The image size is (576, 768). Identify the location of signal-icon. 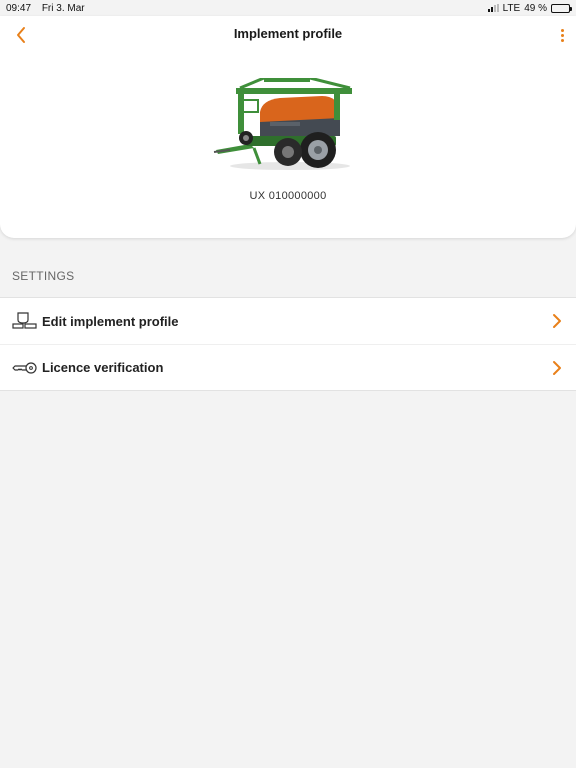
(493, 8).